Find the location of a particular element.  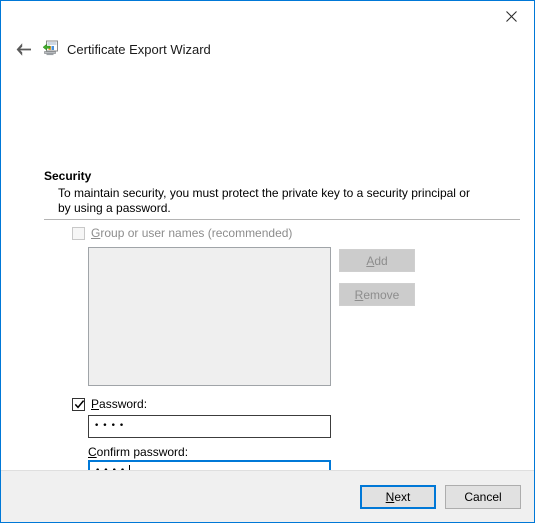

label-rest: roup or user names (recommended) is located at coordinates (196, 233).